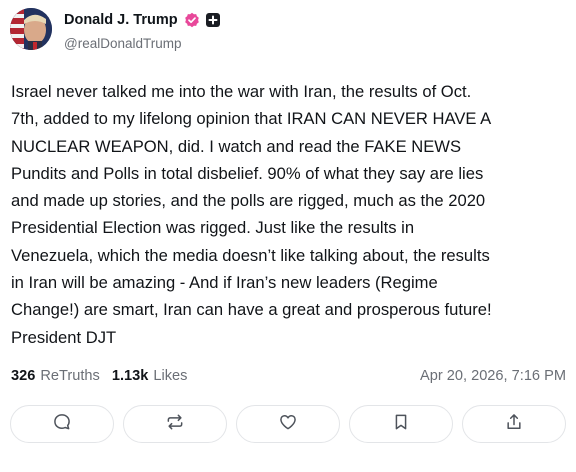 The image size is (576, 472). I want to click on like-icon, so click(288, 424).